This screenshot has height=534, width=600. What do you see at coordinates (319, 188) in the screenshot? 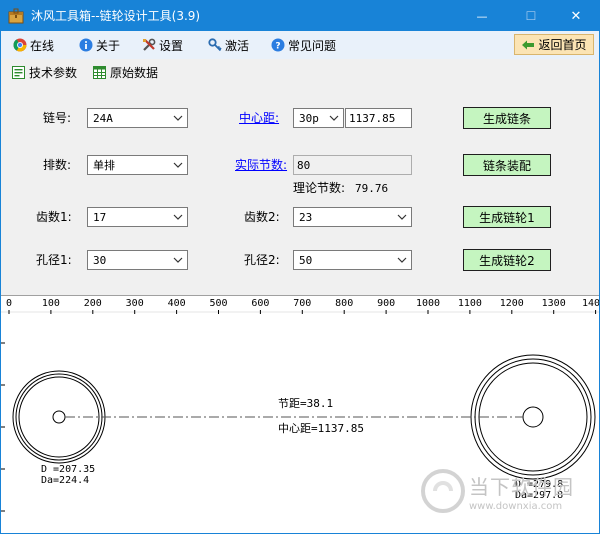
I see `theory-pitches-label: 理论节数:` at bounding box center [319, 188].